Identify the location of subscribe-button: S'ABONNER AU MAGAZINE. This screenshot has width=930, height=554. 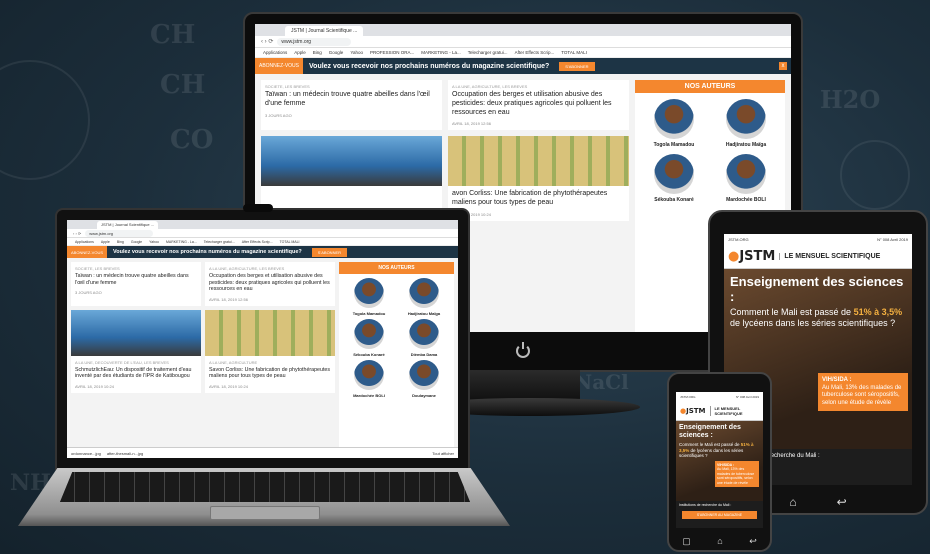
(719, 515).